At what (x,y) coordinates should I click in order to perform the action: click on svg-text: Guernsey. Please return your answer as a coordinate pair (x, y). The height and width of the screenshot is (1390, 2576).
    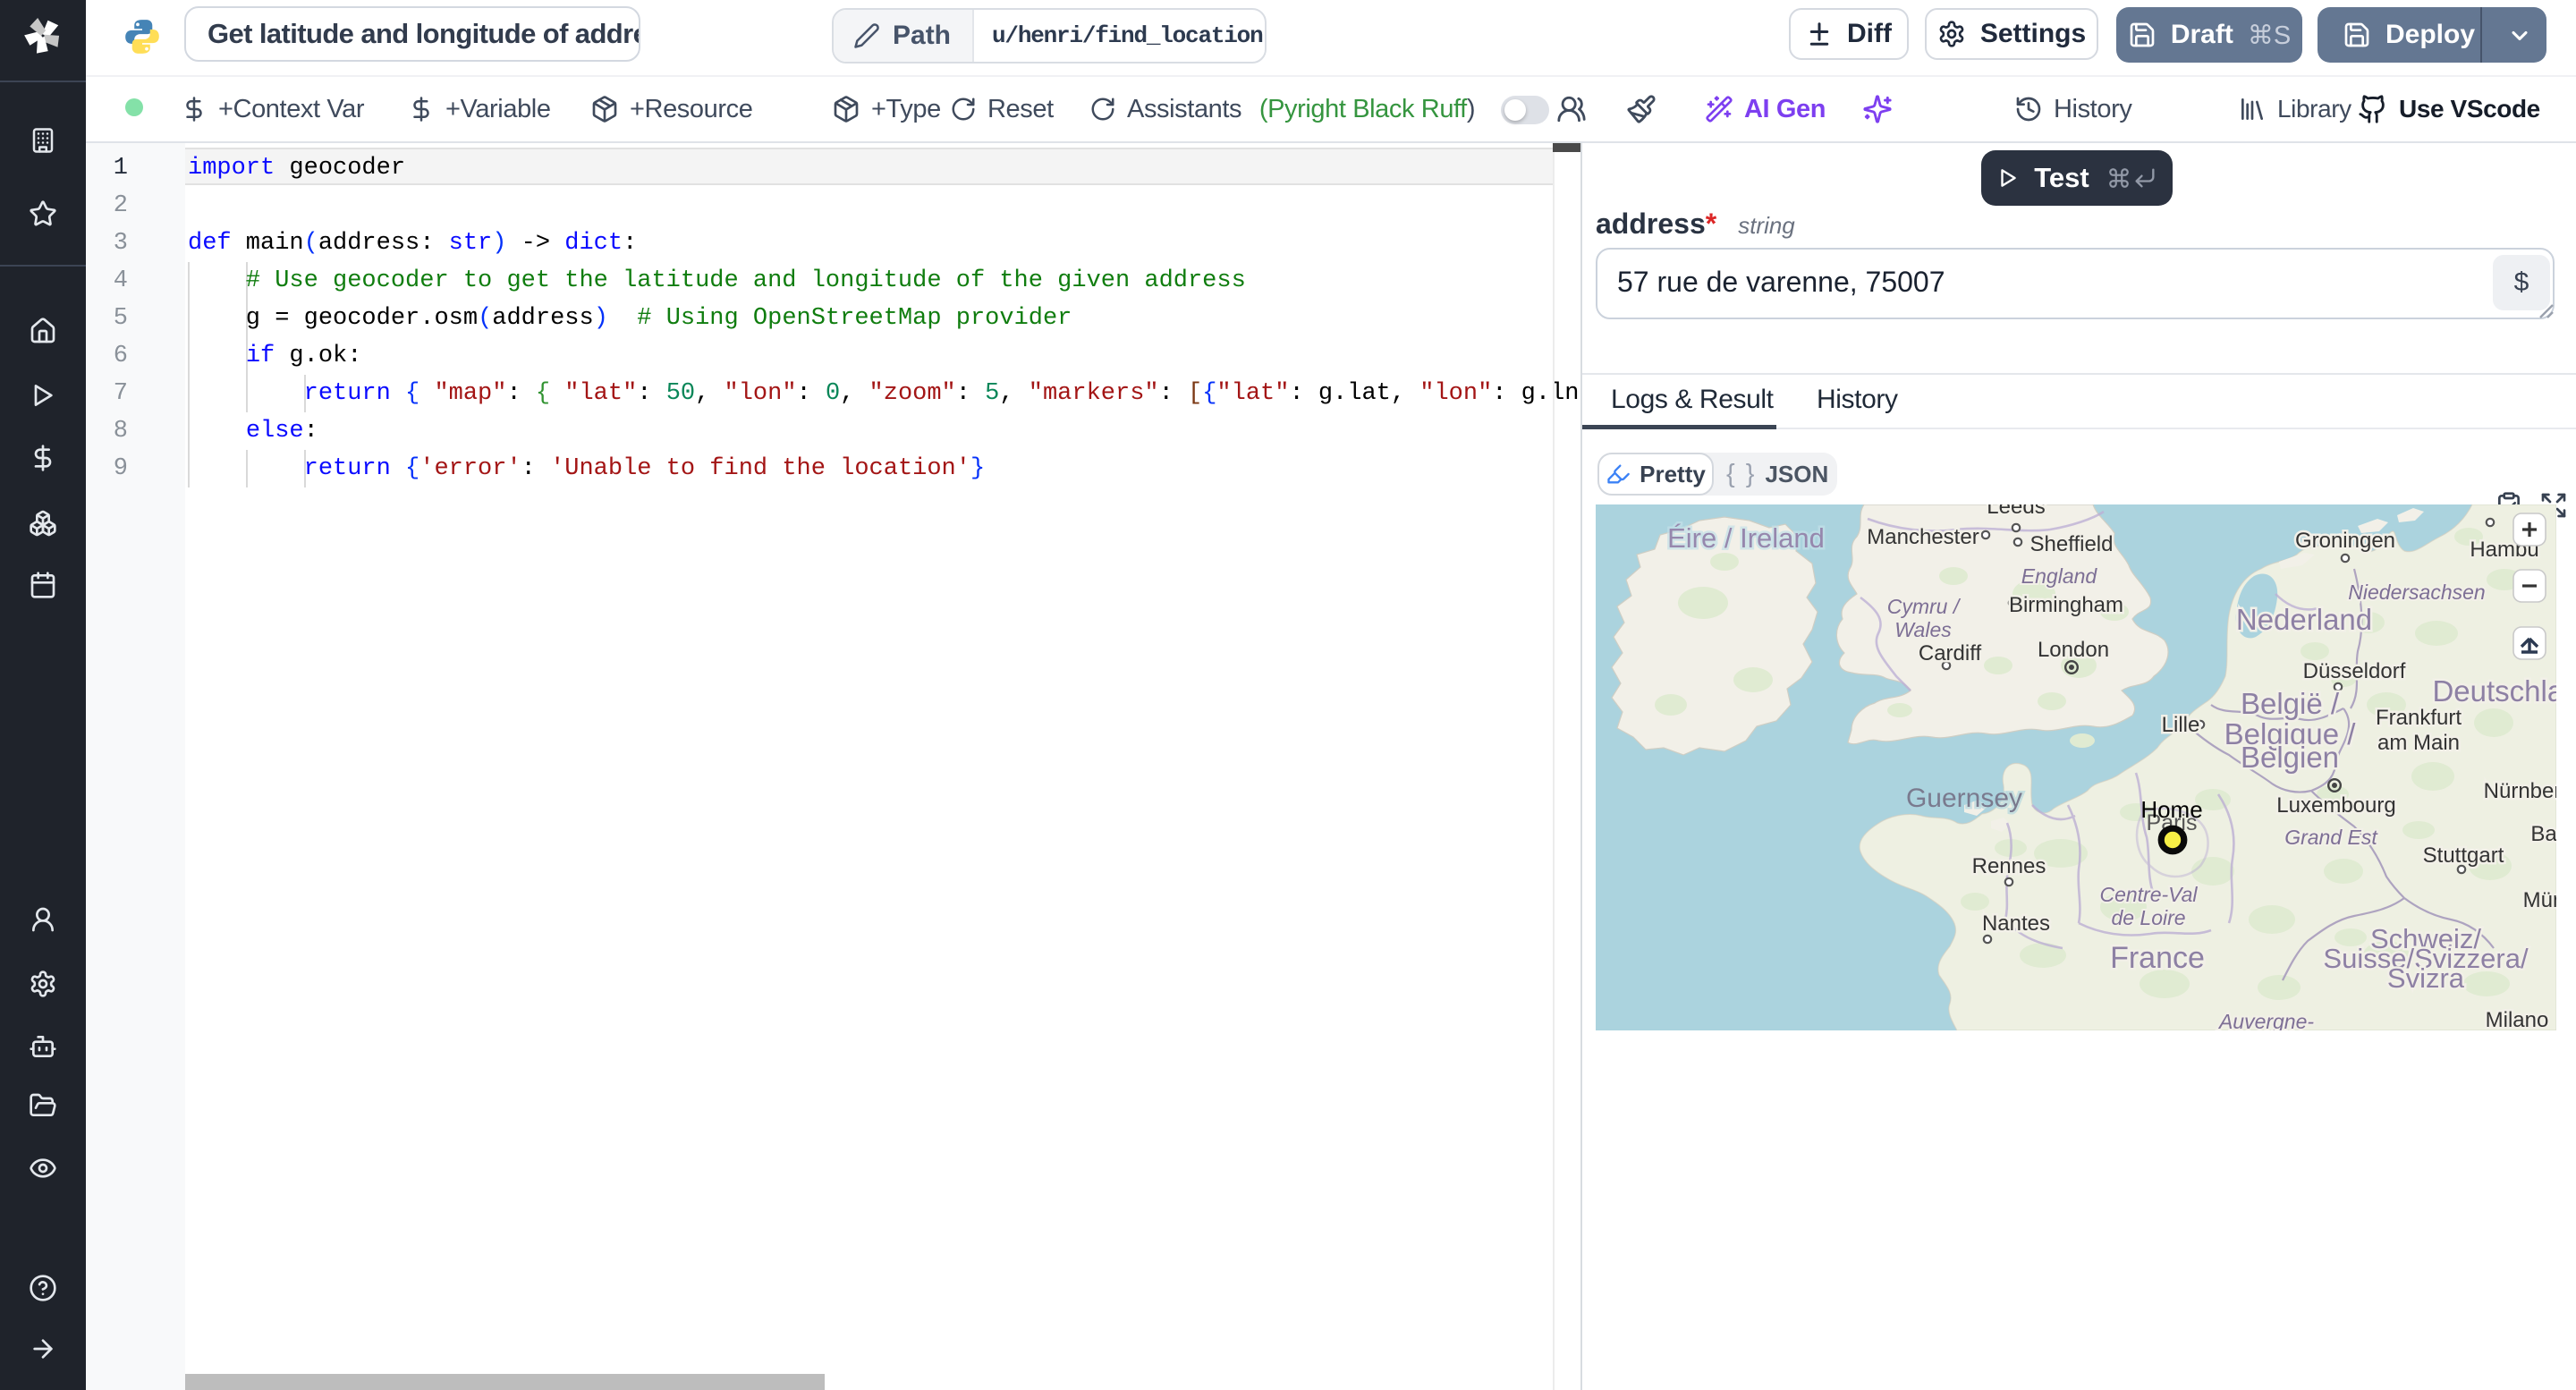
    Looking at the image, I should click on (1964, 798).